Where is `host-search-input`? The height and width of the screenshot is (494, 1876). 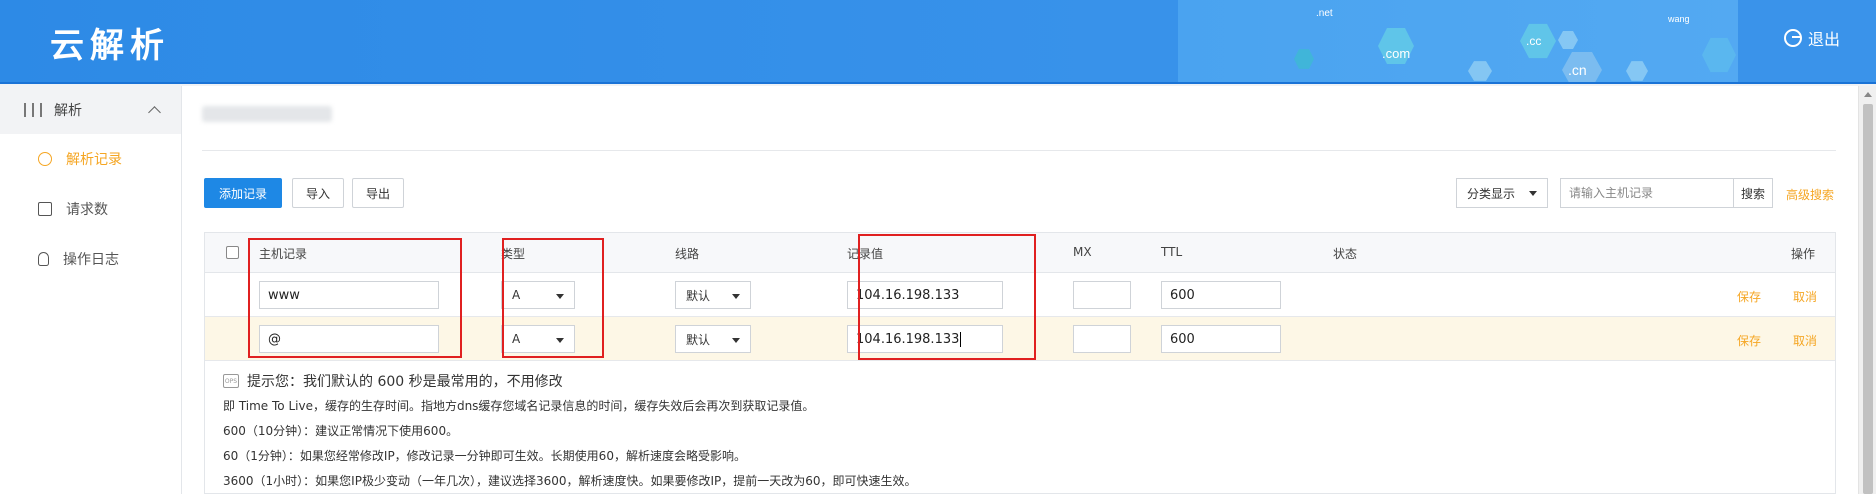
host-search-input is located at coordinates (1647, 193).